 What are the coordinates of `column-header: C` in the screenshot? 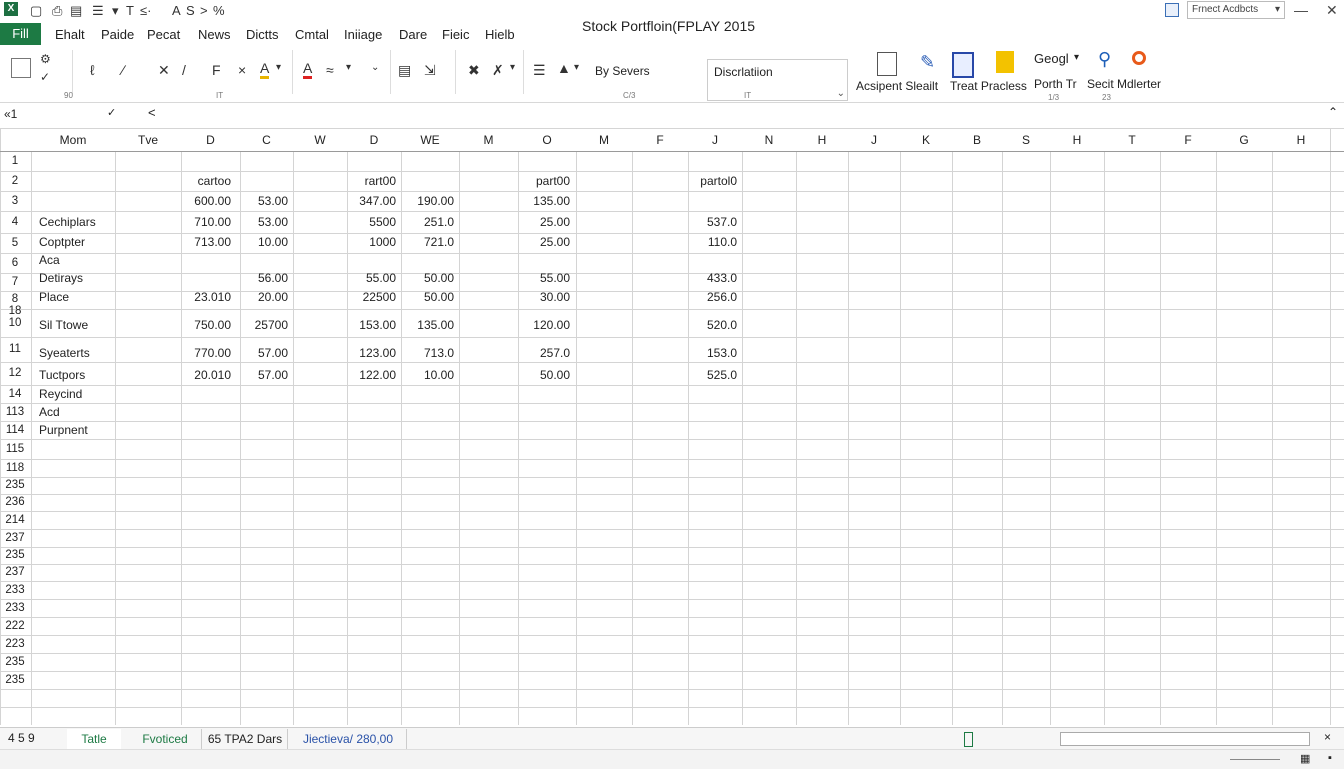 It's located at (266, 140).